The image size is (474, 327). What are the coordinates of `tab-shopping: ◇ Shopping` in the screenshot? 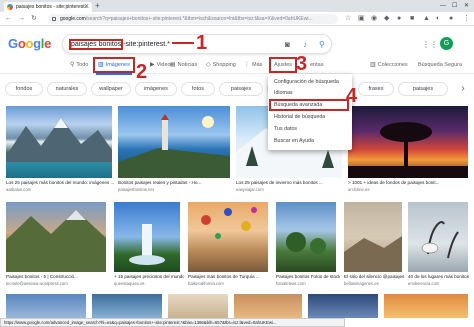 It's located at (221, 65).